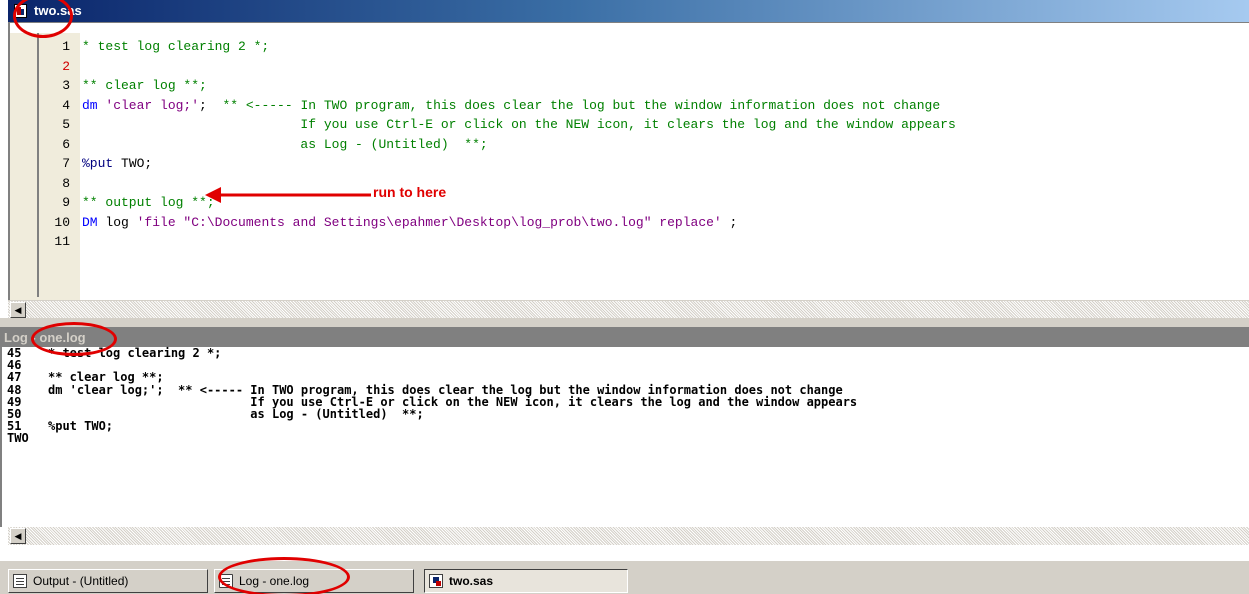 The width and height of the screenshot is (1249, 594). Describe the element at coordinates (628, 309) in the screenshot. I see `editor-horizontal-scrollbar: ◀` at that location.